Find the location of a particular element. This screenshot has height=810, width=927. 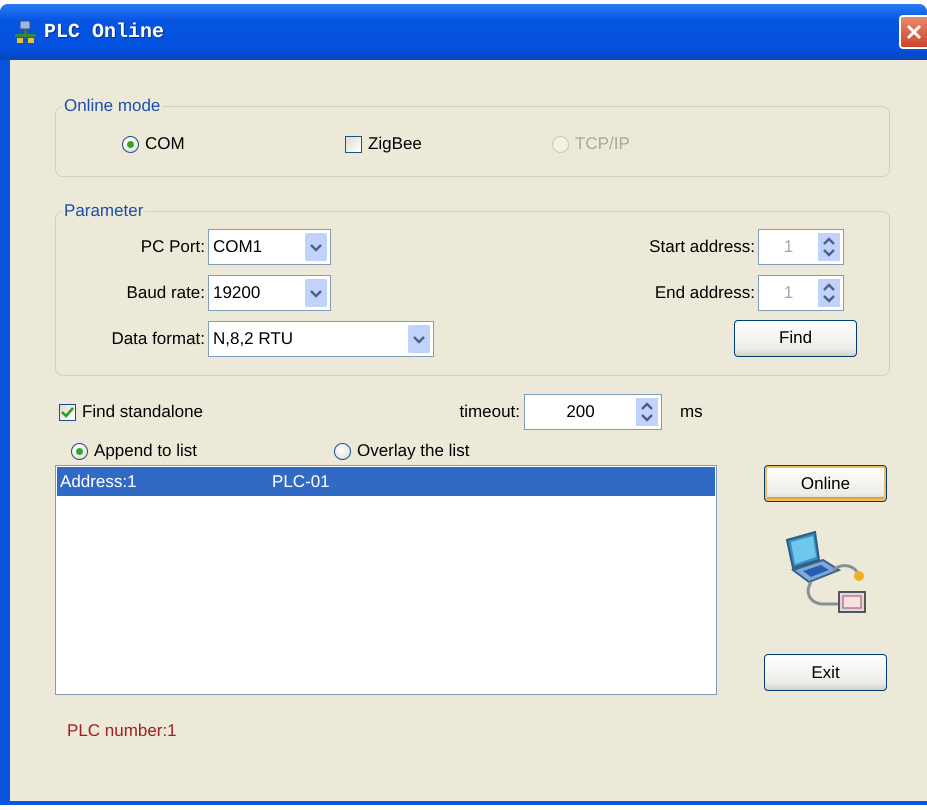

field-label: timeout: is located at coordinates (490, 412).